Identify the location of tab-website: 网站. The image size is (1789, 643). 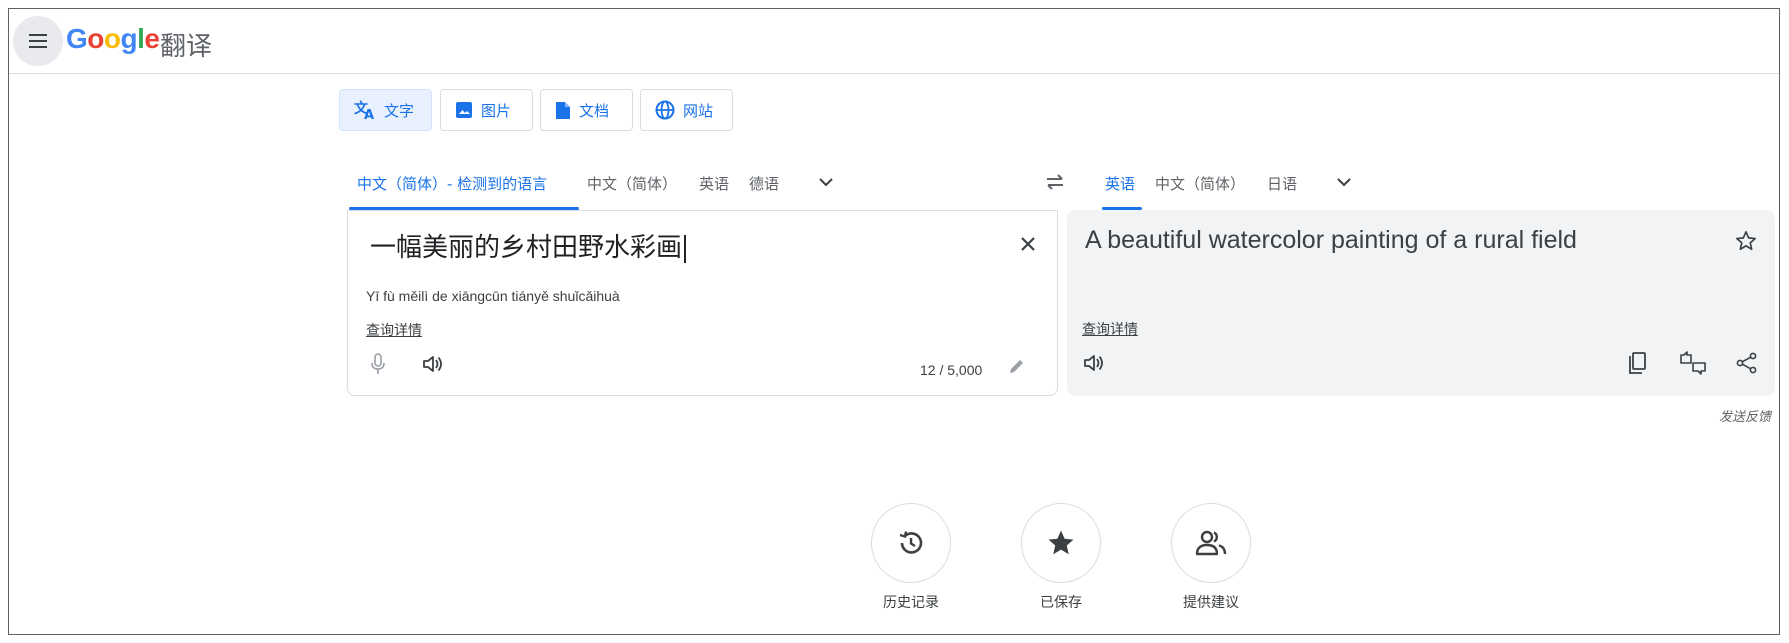
(686, 110).